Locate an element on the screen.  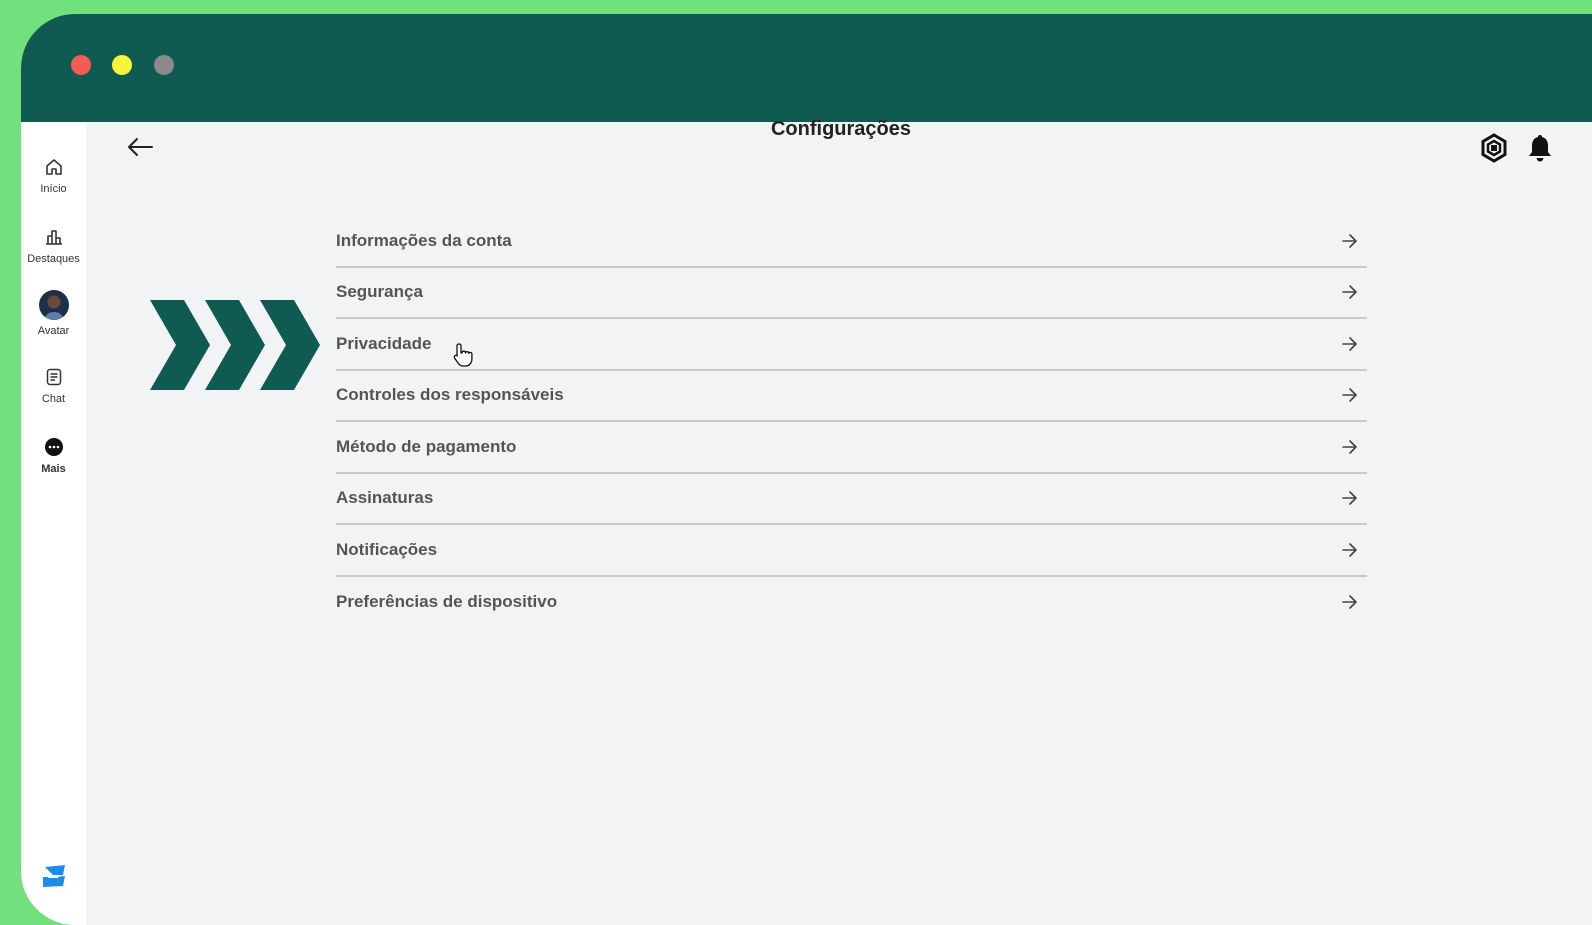
page-title: Configurações is located at coordinates (841, 129).